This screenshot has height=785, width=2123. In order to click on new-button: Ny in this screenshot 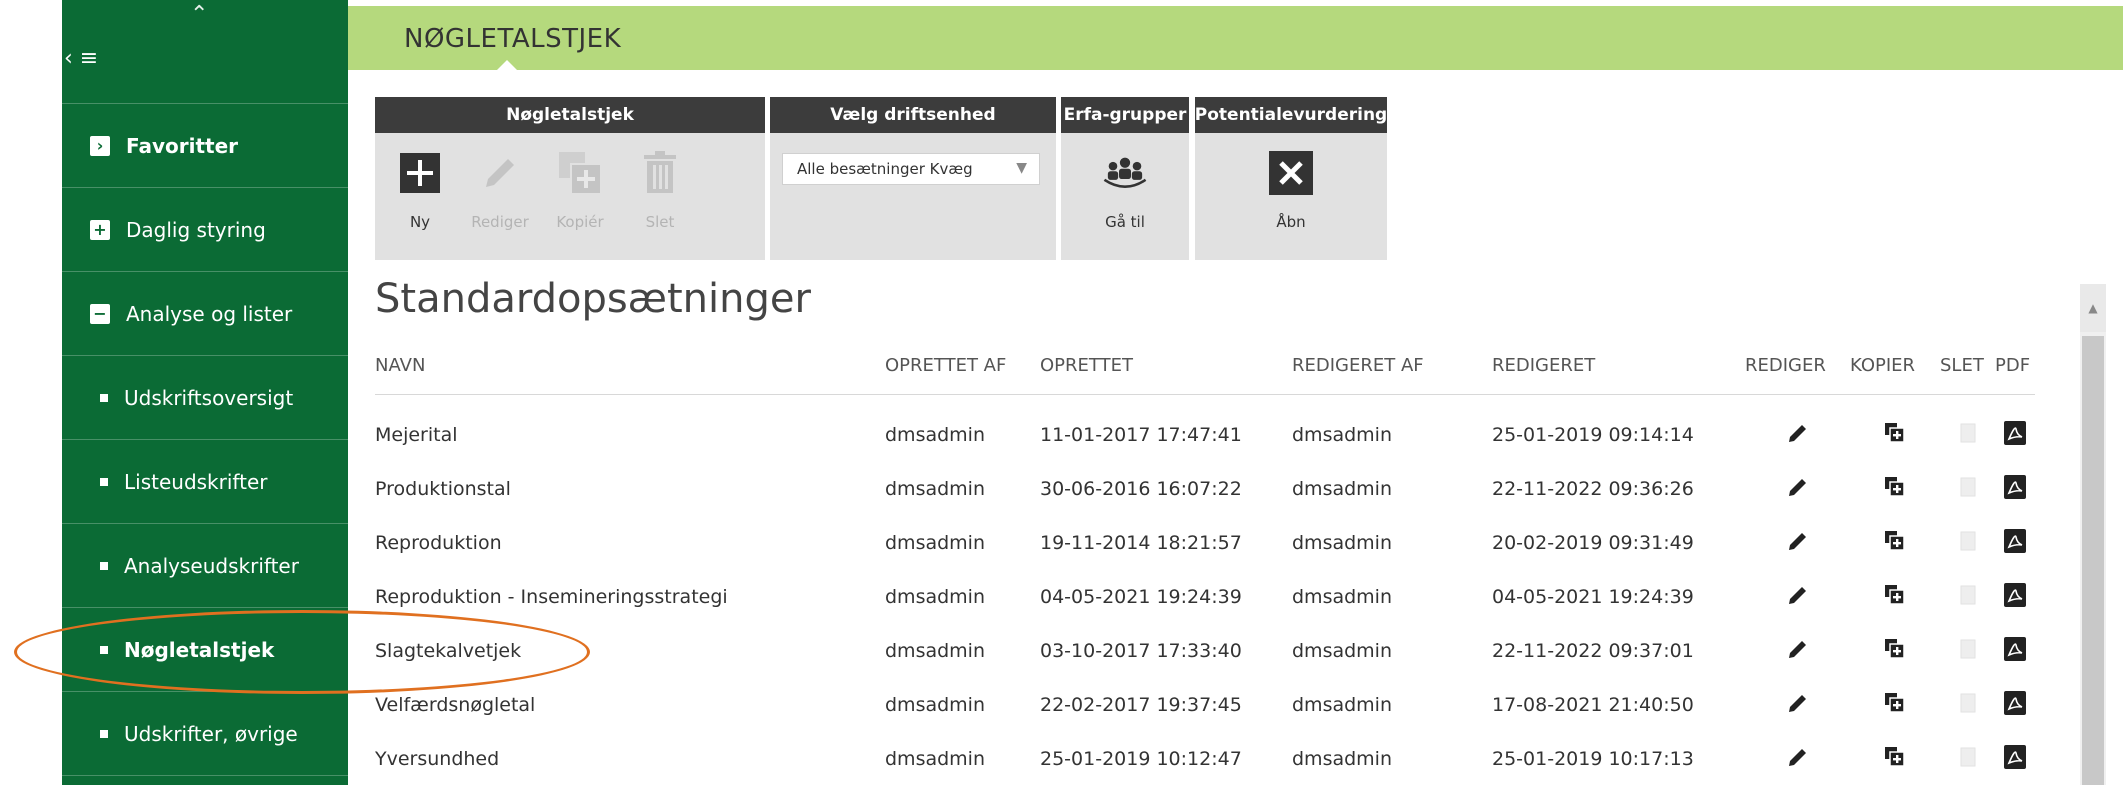, I will do `click(420, 186)`.